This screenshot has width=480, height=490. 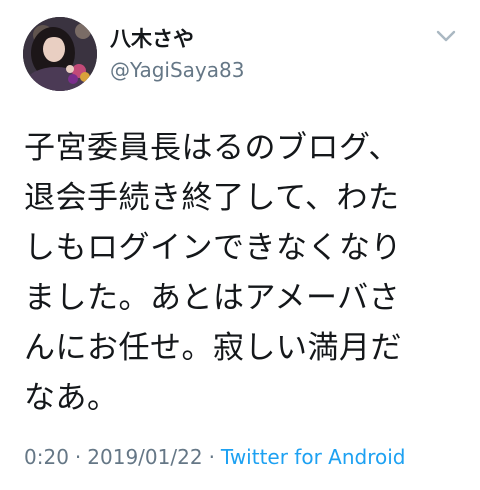 What do you see at coordinates (46, 457) in the screenshot?
I see `tweet-time: 0:20` at bounding box center [46, 457].